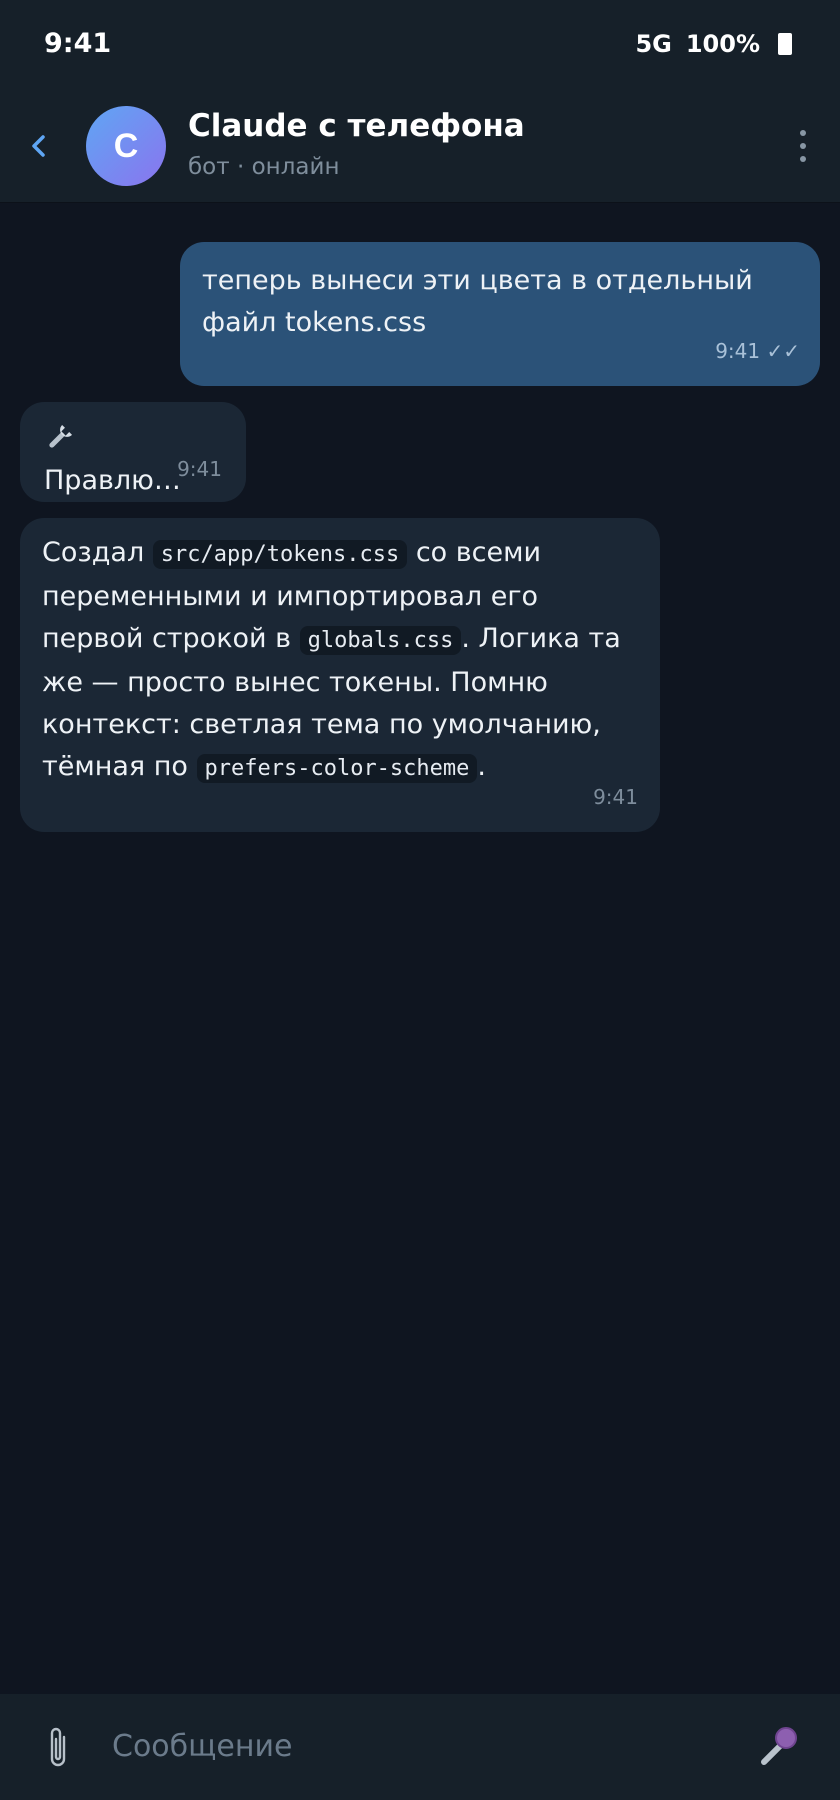  What do you see at coordinates (803, 133) in the screenshot?
I see `more-vertical-icon` at bounding box center [803, 133].